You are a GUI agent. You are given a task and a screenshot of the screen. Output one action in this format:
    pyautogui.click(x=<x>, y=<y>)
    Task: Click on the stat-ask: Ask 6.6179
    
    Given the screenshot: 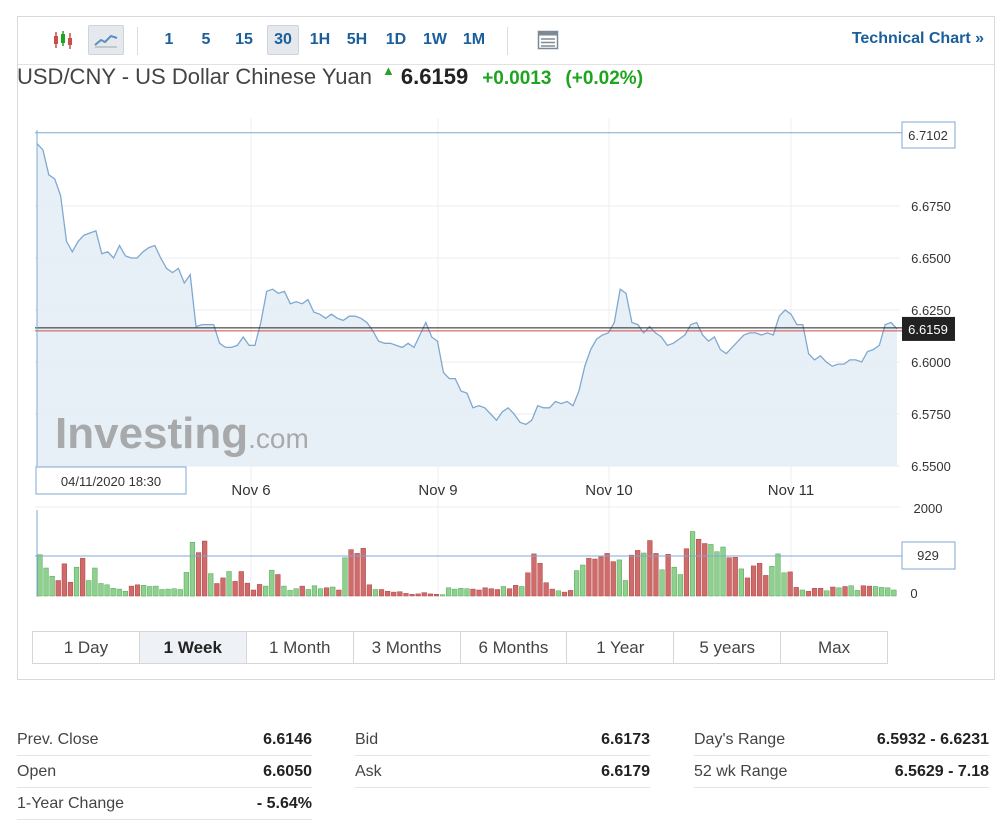 What is the action you would take?
    pyautogui.click(x=502, y=772)
    